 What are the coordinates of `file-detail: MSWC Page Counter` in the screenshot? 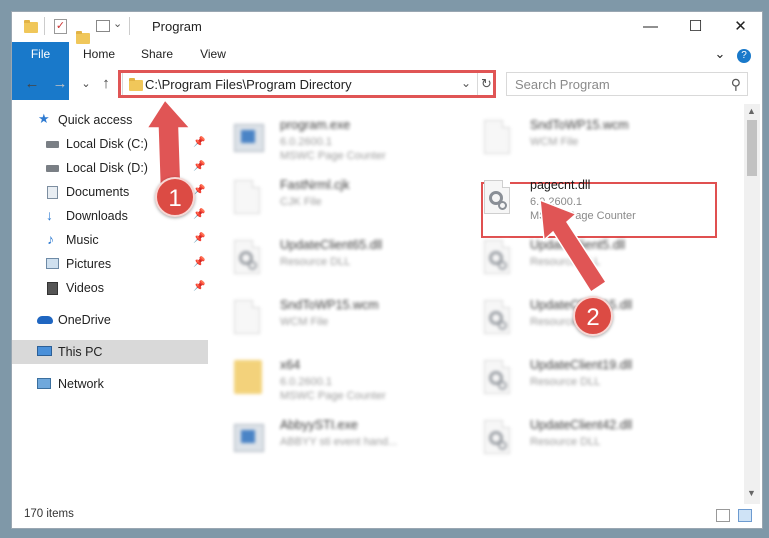 It's located at (333, 396).